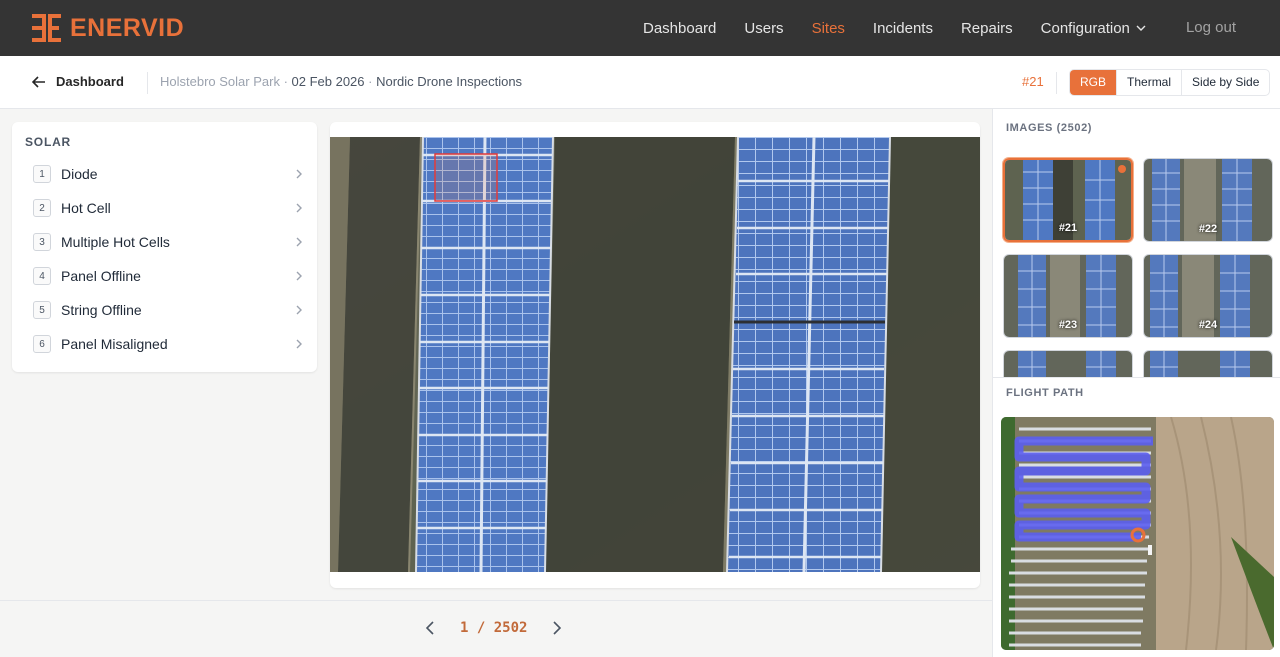  I want to click on hotkey-badge: 1, so click(42, 174).